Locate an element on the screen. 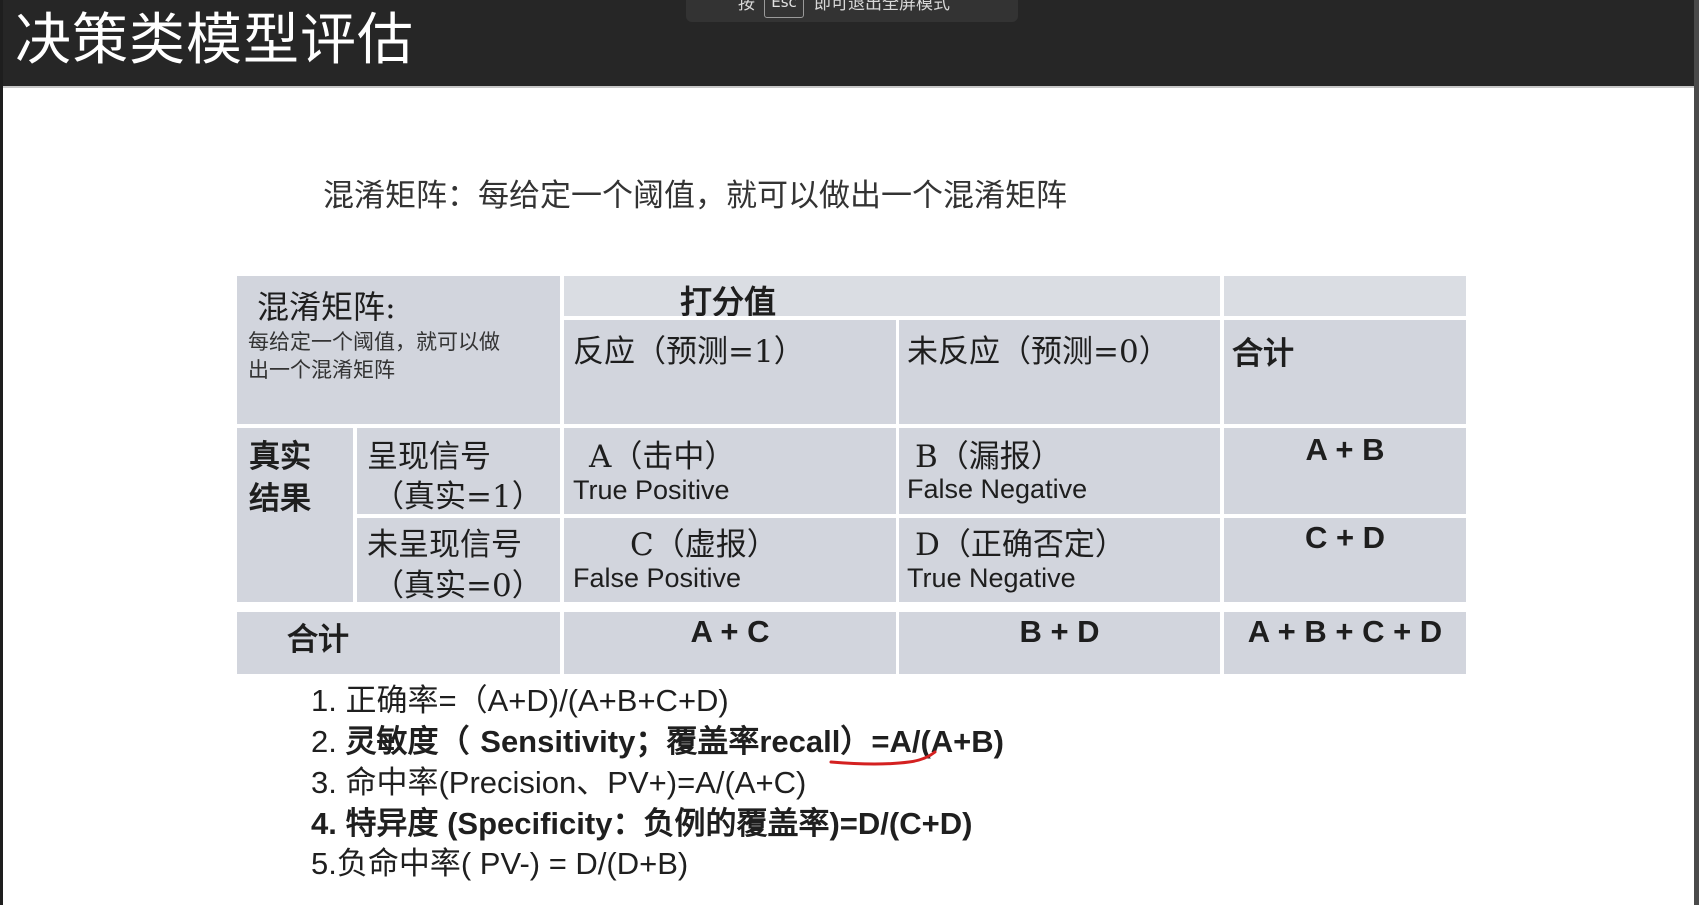 The width and height of the screenshot is (1699, 905). total-row-label: 合计 is located at coordinates (318, 640).